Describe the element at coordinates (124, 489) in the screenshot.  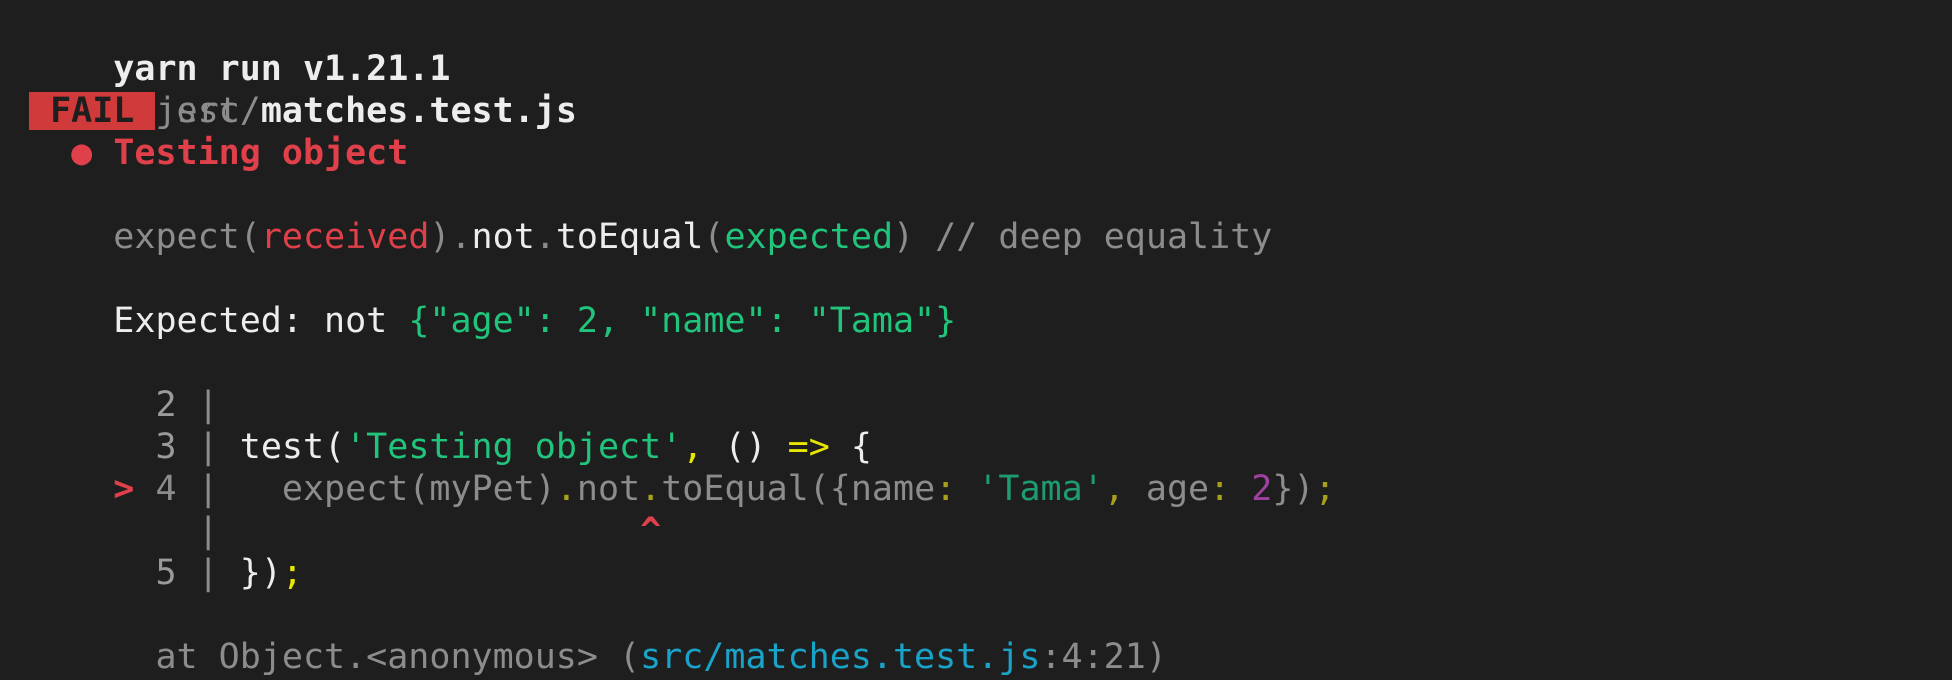
I see `error-marker: >` at that location.